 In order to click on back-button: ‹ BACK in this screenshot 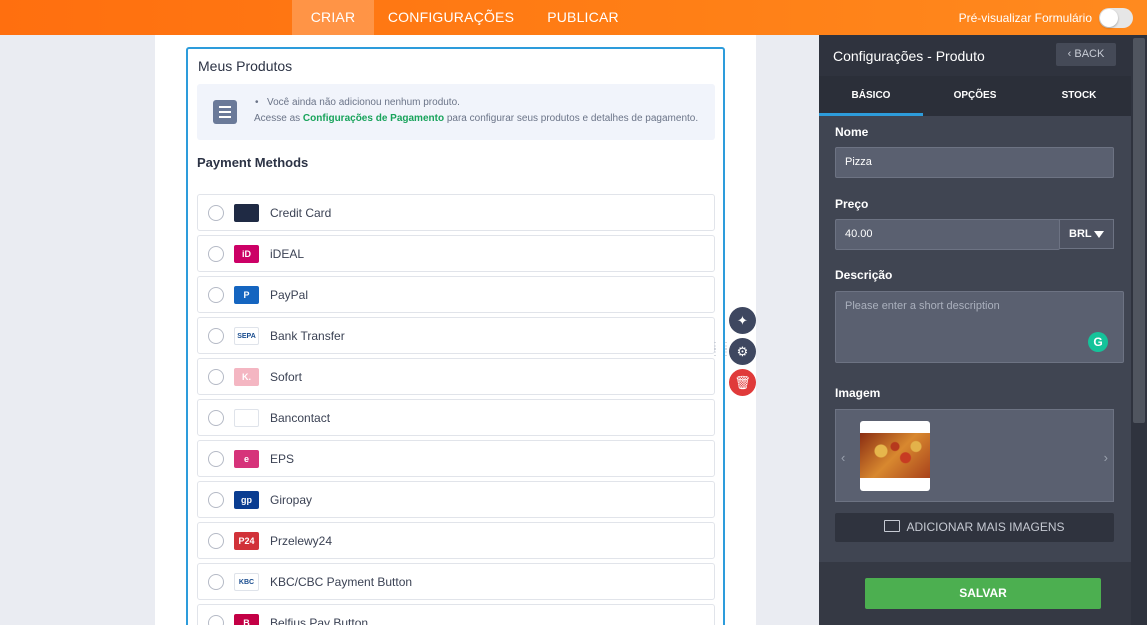, I will do `click(1086, 54)`.